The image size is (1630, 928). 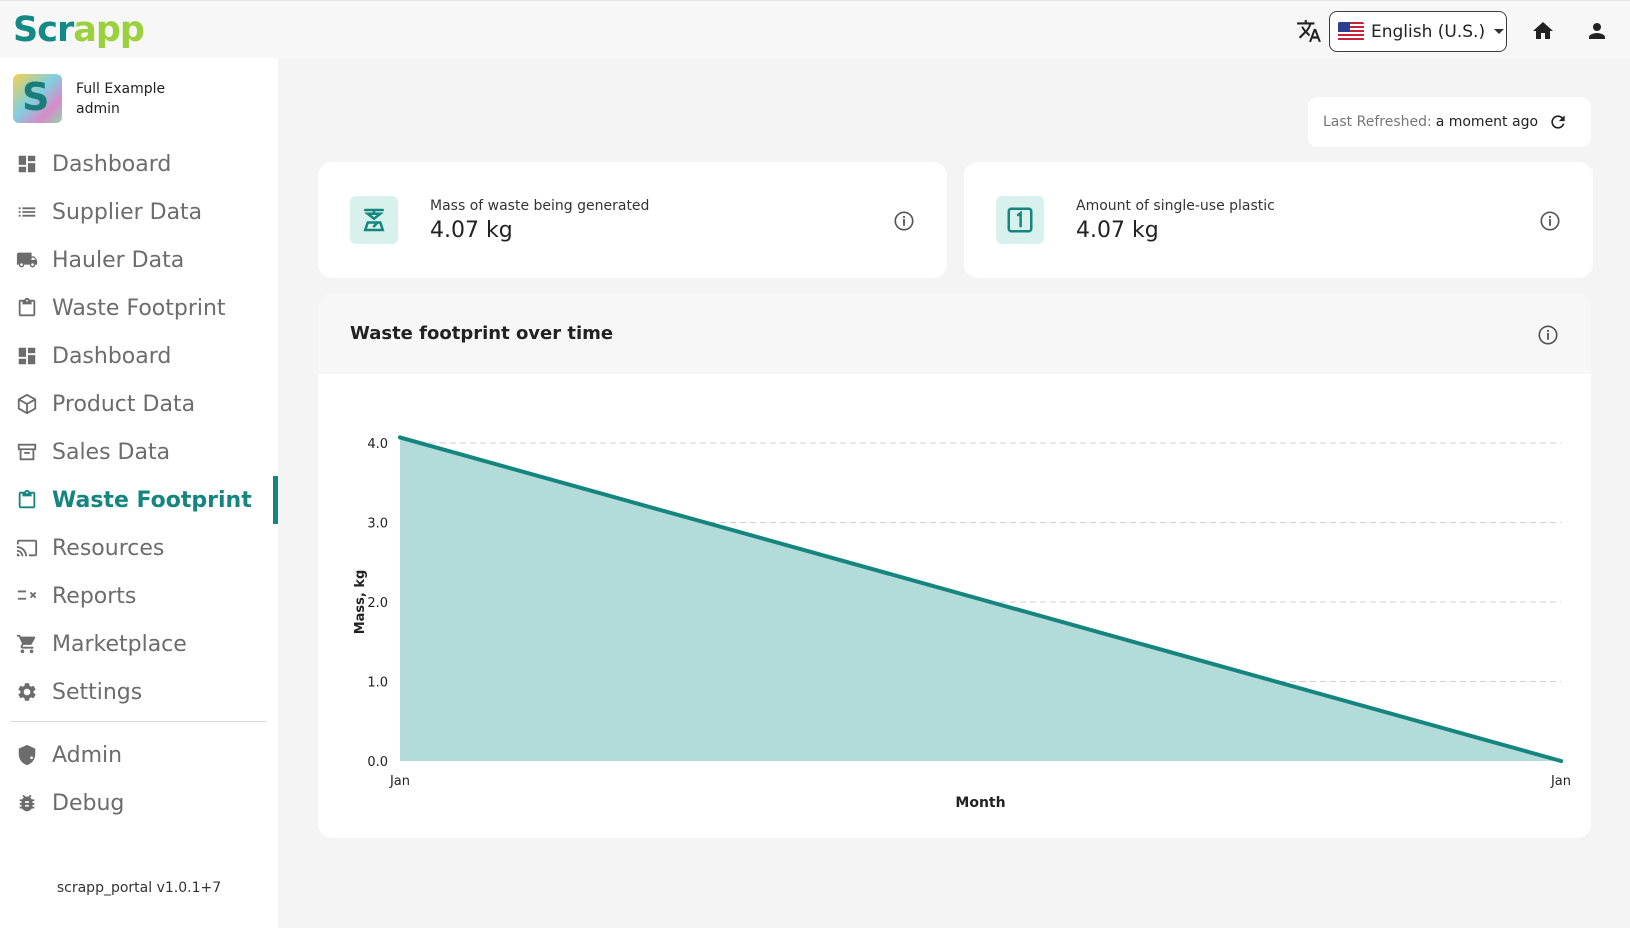 What do you see at coordinates (27, 595) in the screenshot?
I see `rule-icon` at bounding box center [27, 595].